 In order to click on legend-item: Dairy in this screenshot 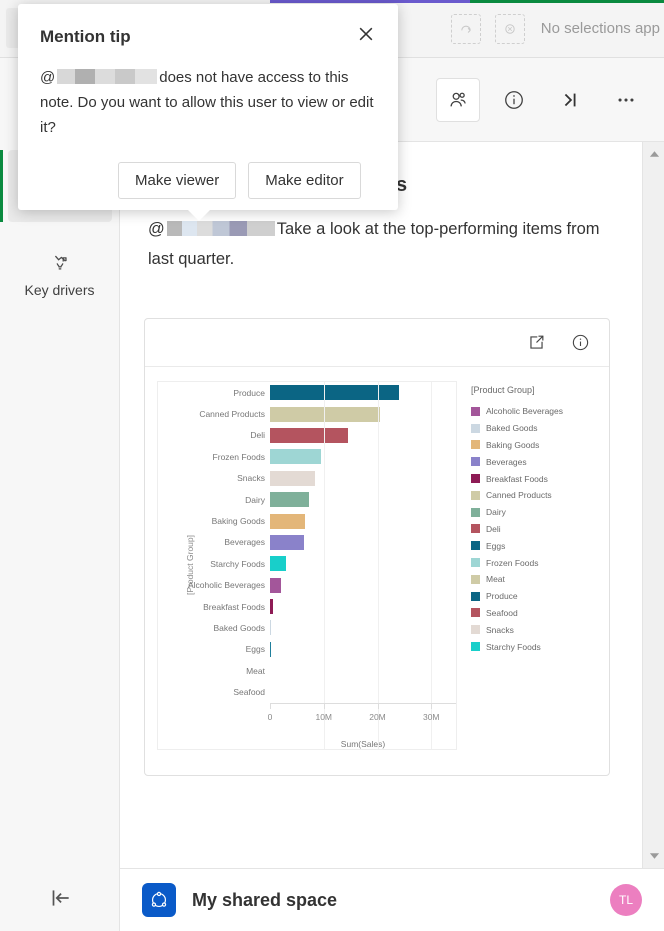, I will do `click(530, 512)`.